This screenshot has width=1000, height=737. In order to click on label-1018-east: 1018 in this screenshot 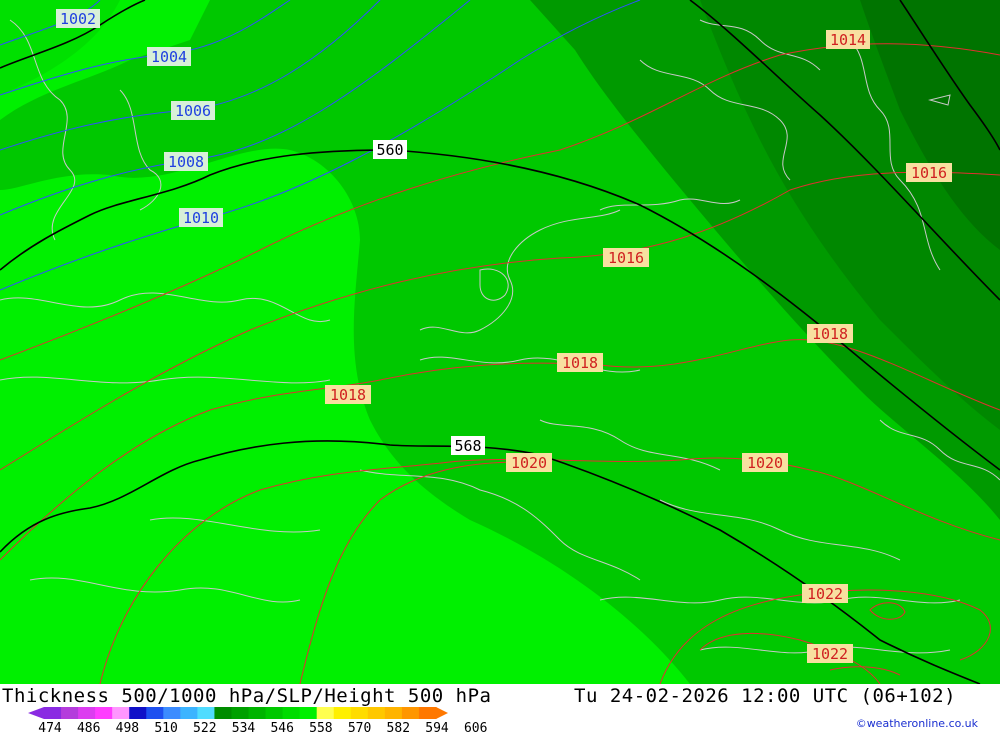, I will do `click(830, 333)`.